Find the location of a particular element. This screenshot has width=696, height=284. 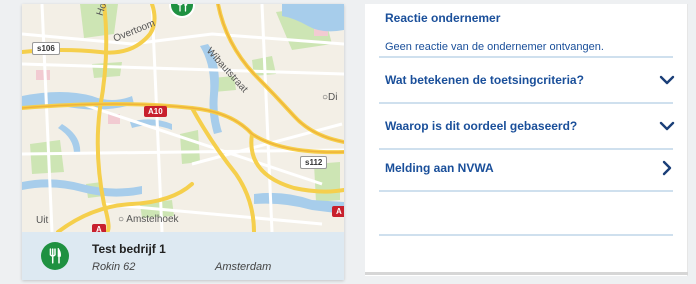

road-shield-s112: s112 is located at coordinates (314, 162).